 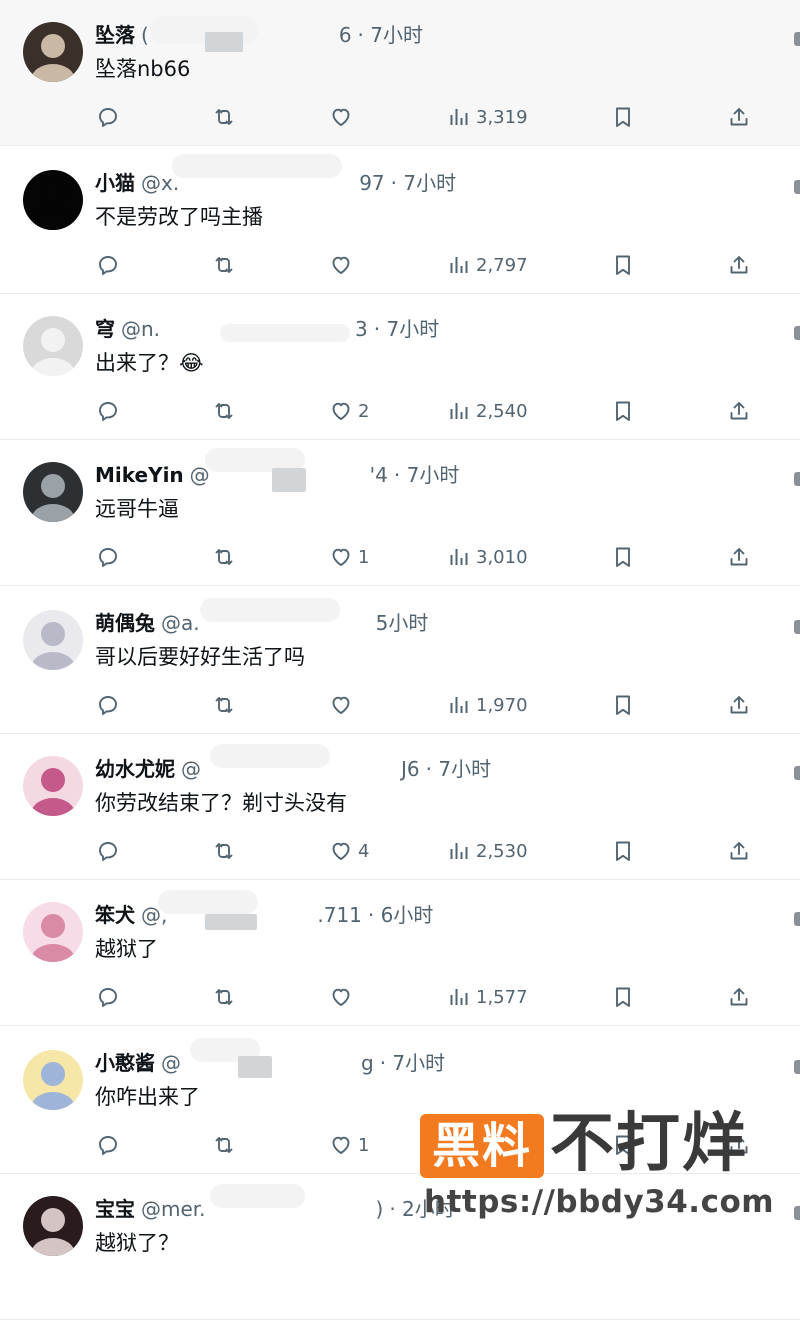 What do you see at coordinates (487, 117) in the screenshot?
I see `views-button: 3,319` at bounding box center [487, 117].